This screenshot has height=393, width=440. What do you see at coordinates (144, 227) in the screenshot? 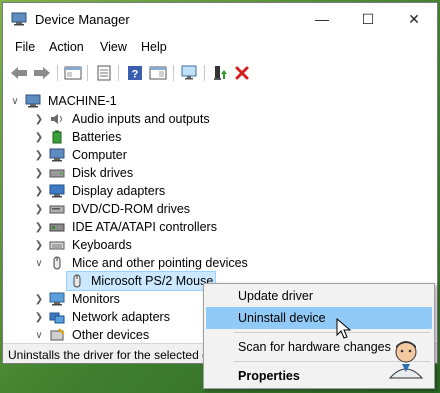
I see `category-label: IDE ATA/ATAPI controllers` at bounding box center [144, 227].